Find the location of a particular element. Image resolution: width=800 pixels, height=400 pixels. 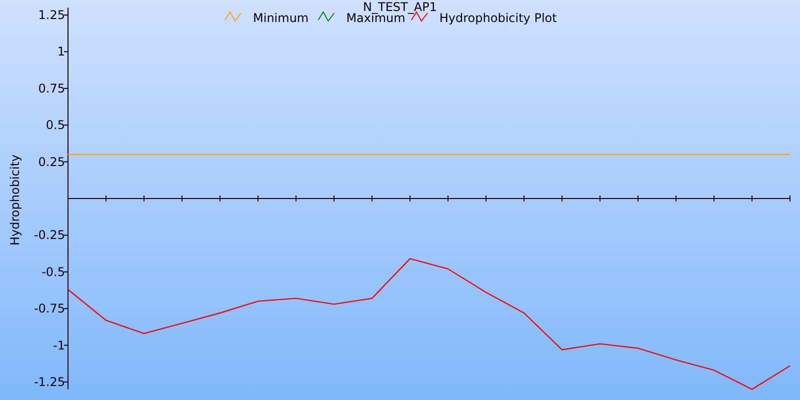

y-tick-label: -0.25 is located at coordinates (49, 235).